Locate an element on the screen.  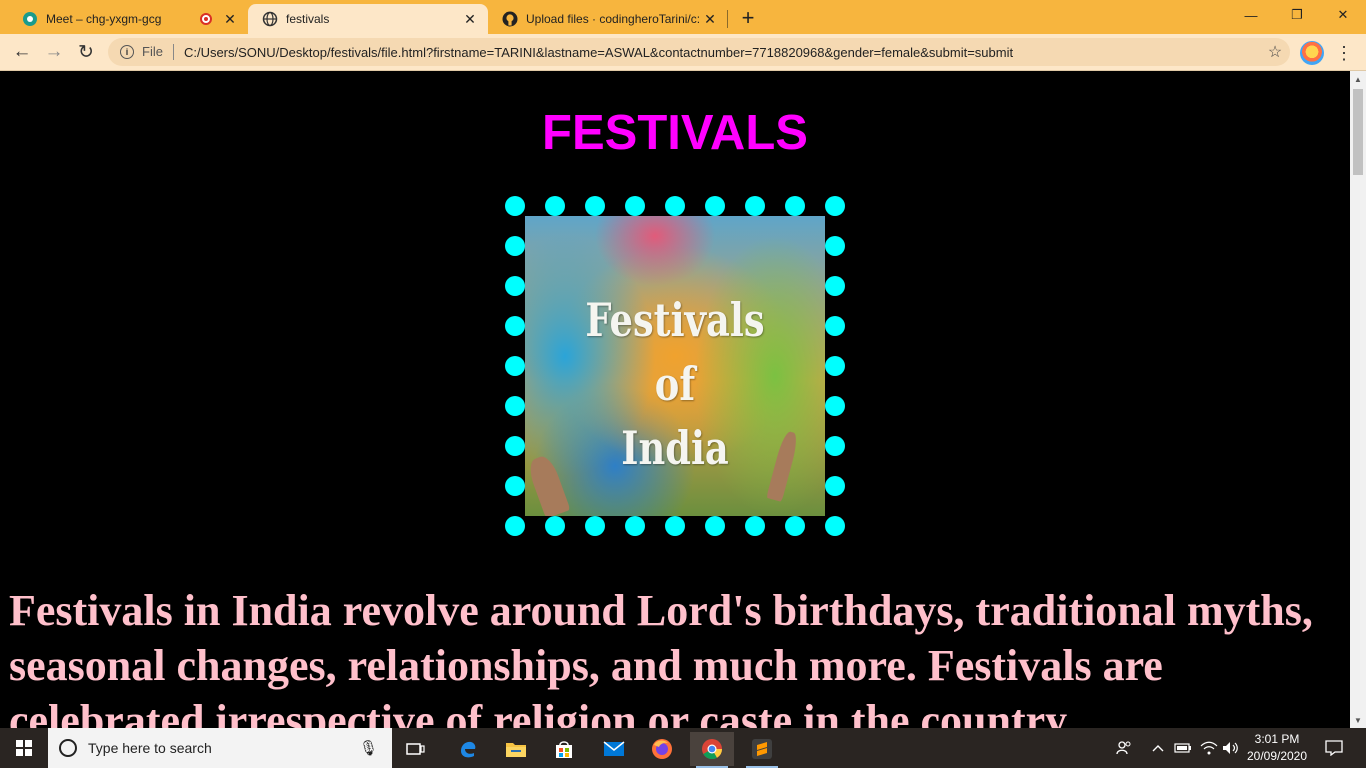
scroll-up-icon: ▲ is located at coordinates (1358, 79).